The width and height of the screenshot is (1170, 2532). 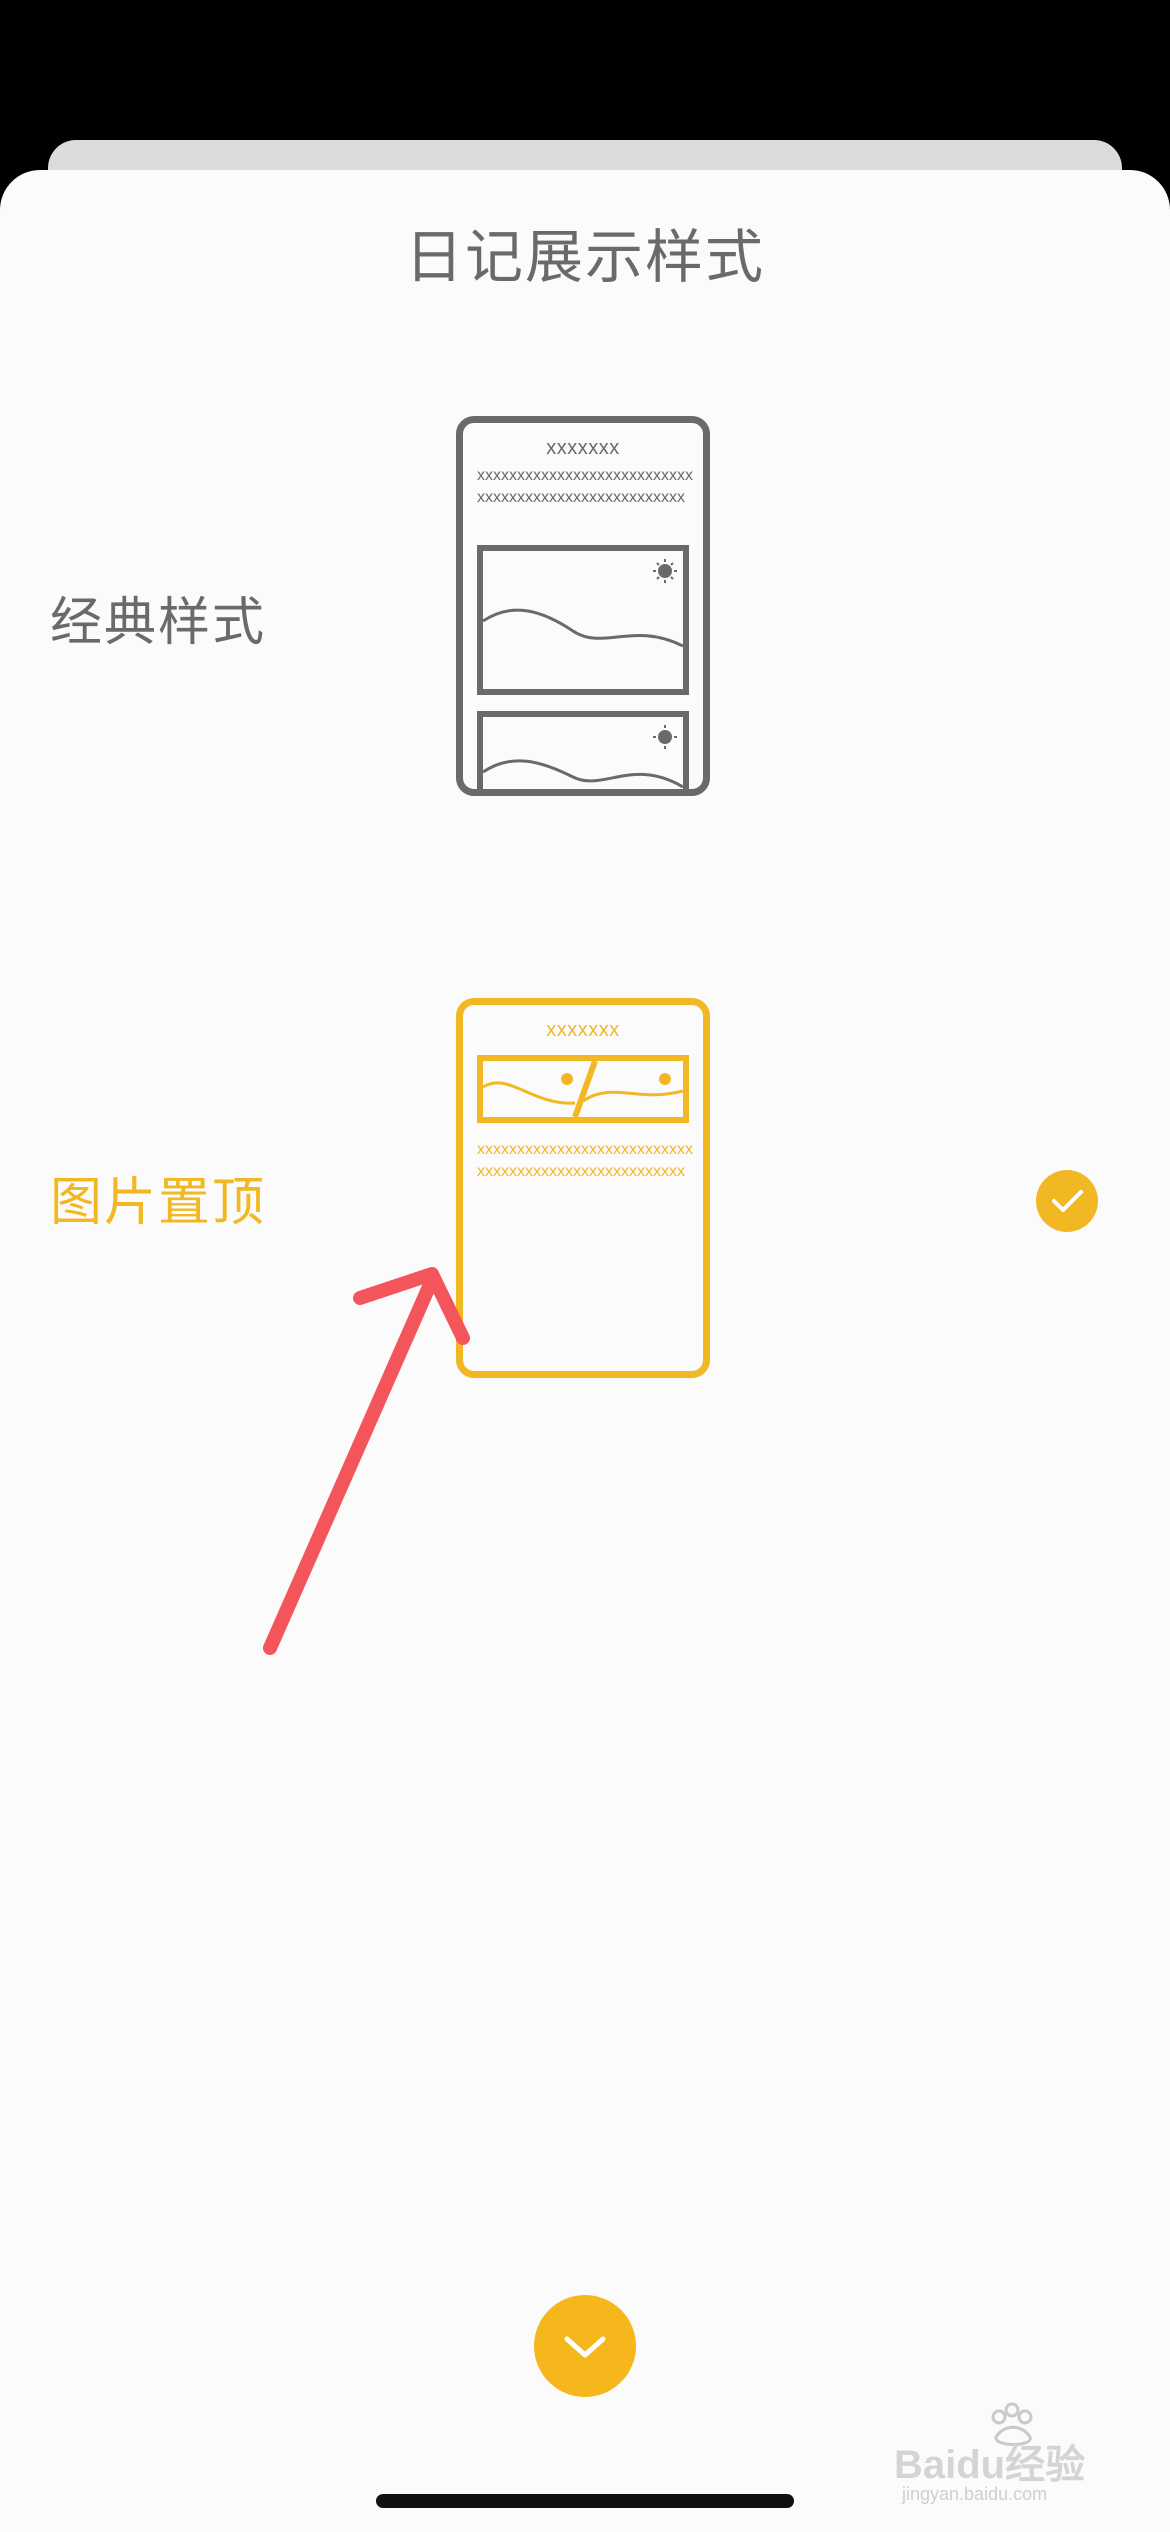 I want to click on check-circle-icon, so click(x=1067, y=1201).